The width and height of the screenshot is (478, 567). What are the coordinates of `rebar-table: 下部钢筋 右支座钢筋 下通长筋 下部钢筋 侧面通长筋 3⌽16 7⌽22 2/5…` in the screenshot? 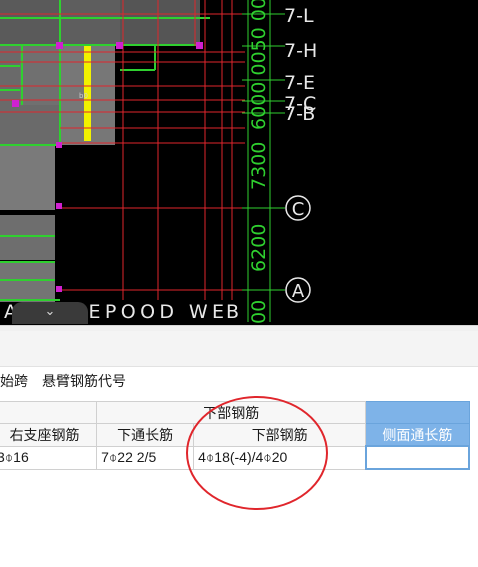 It's located at (235, 435).